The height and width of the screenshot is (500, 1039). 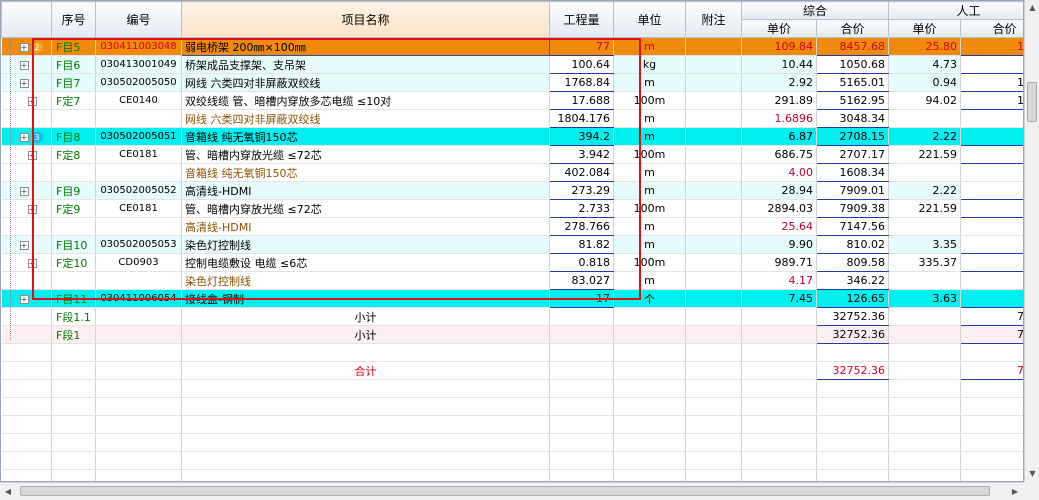 What do you see at coordinates (991, 154) in the screenshot?
I see `labor-total-price-cell: 873` at bounding box center [991, 154].